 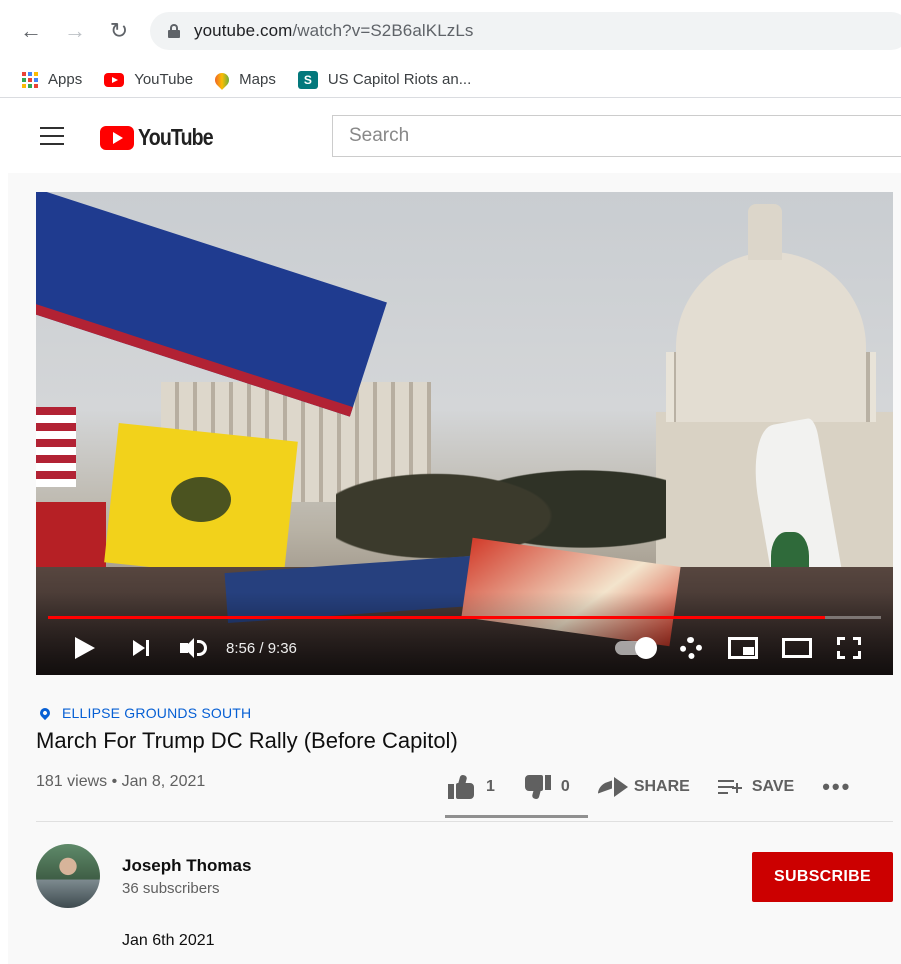 What do you see at coordinates (186, 866) in the screenshot?
I see `channel-name: Joseph Thomas` at bounding box center [186, 866].